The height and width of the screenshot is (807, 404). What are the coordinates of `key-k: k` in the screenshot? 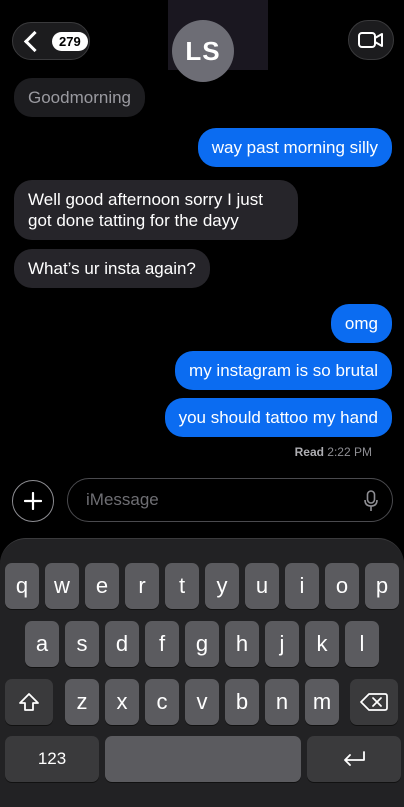 It's located at (322, 644).